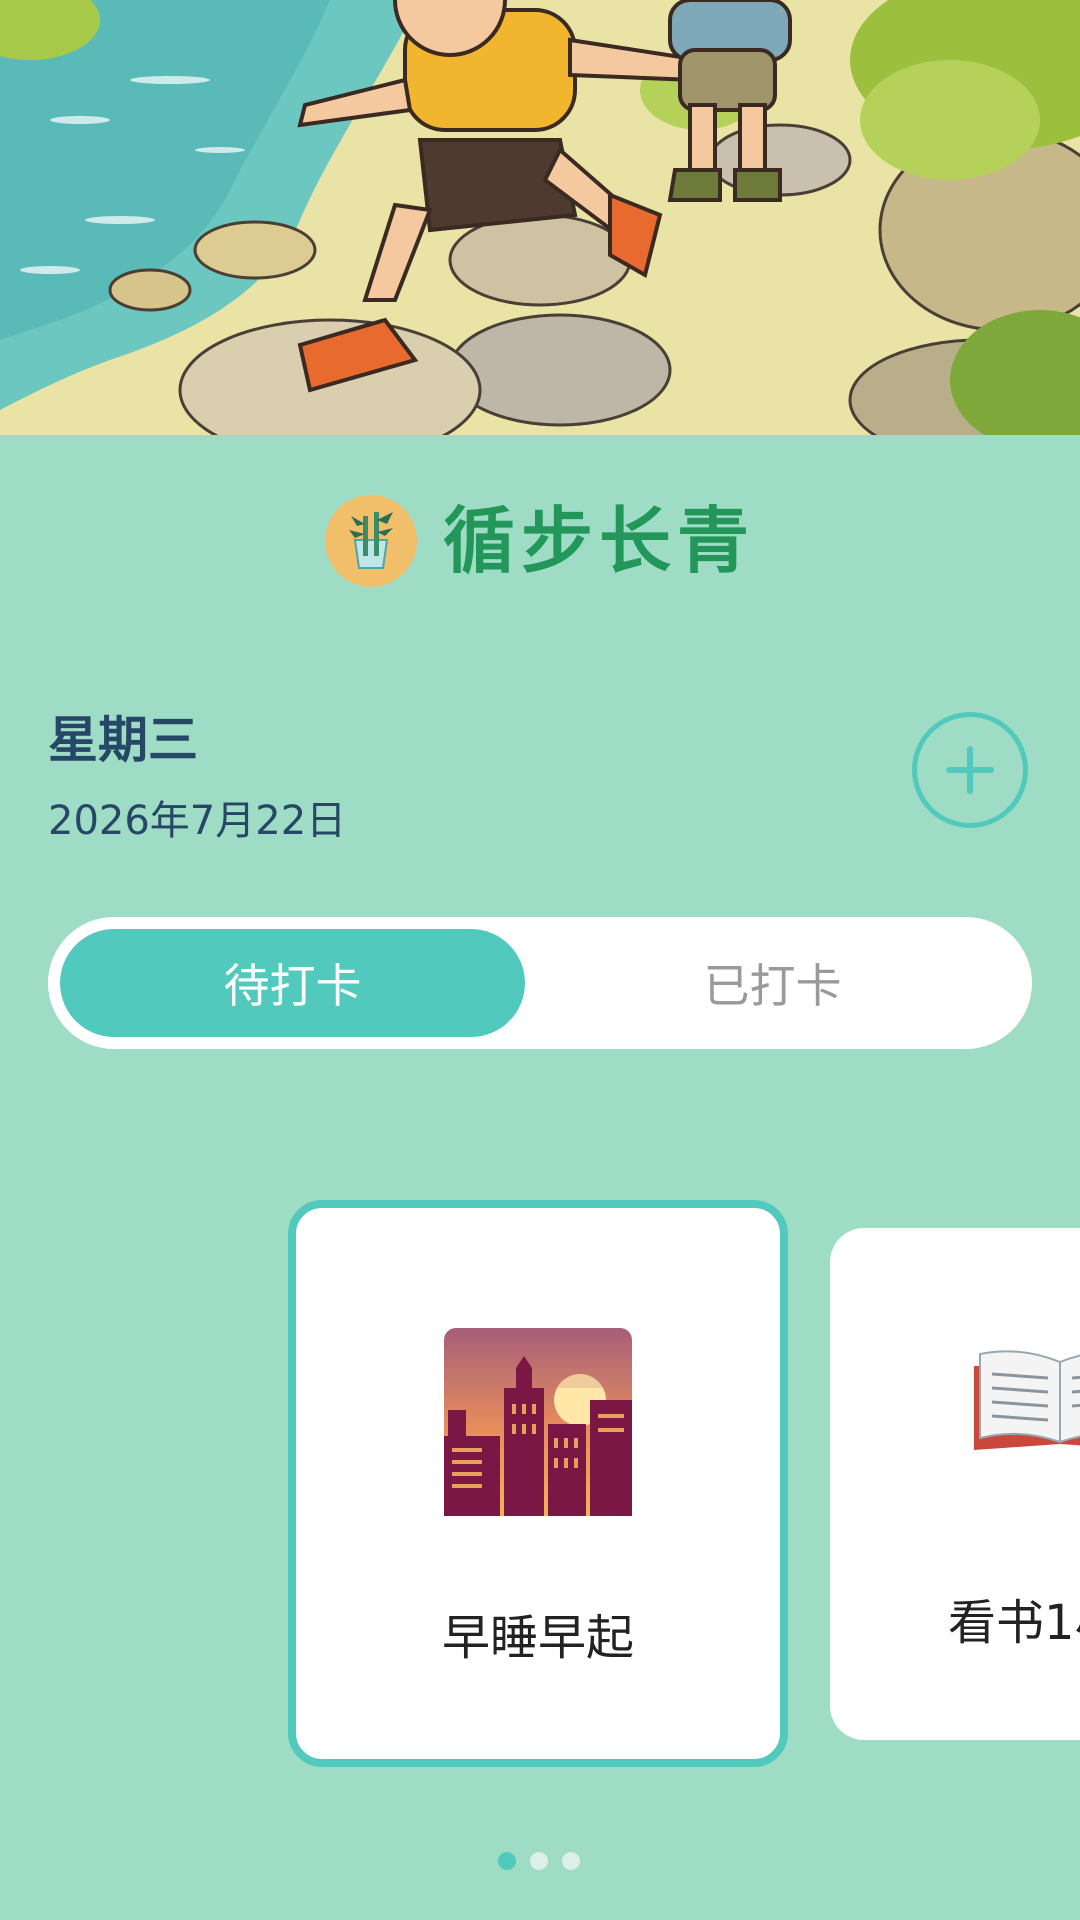  I want to click on pager-dots, so click(539, 1861).